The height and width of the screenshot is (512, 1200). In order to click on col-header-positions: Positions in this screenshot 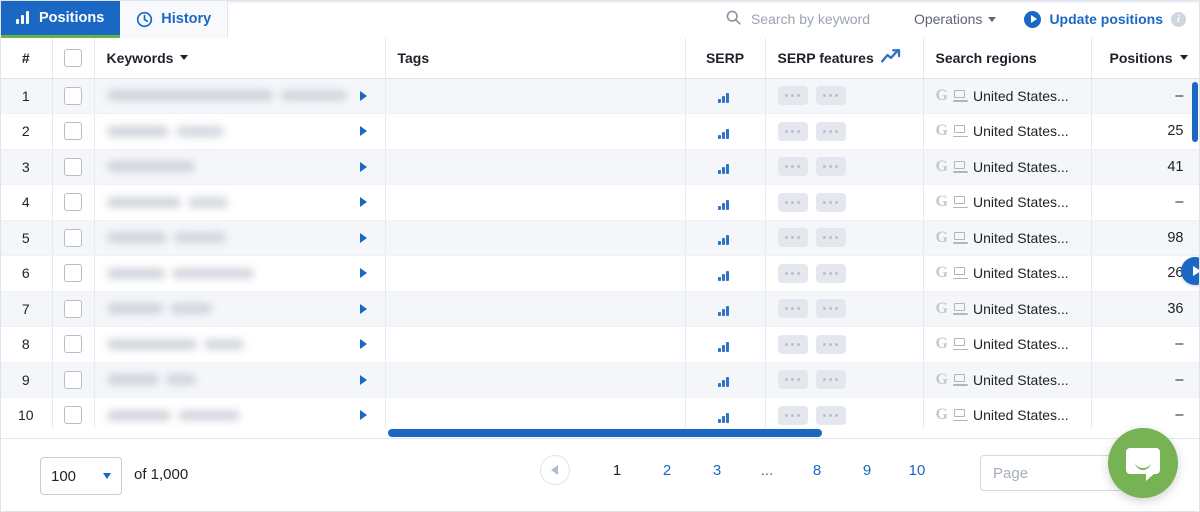, I will do `click(1145, 58)`.